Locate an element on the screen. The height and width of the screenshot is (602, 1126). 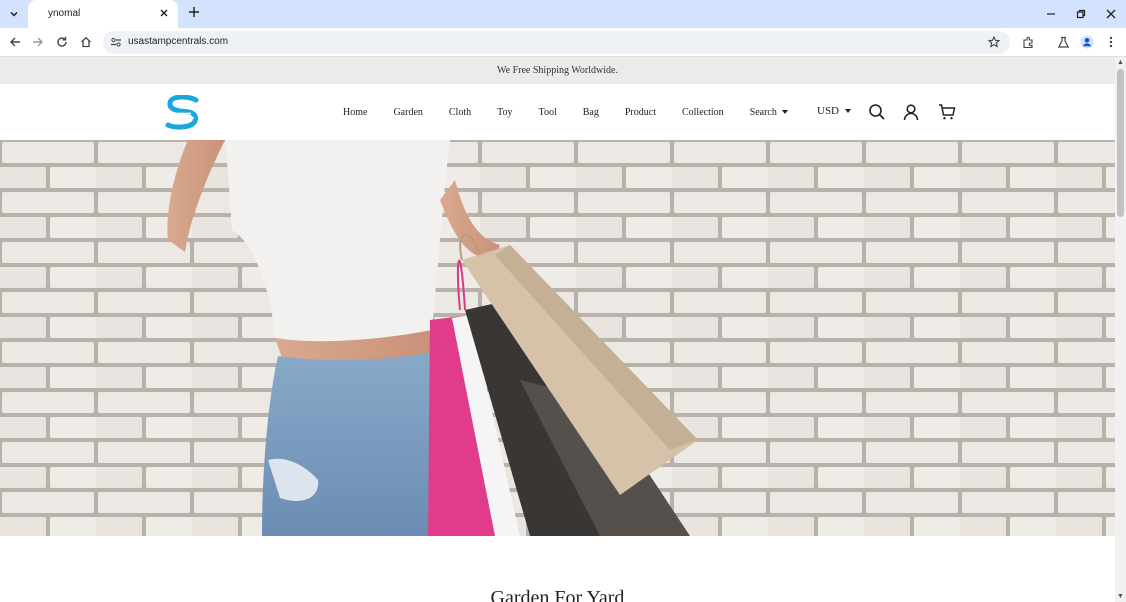
nav-toy: Toy is located at coordinates (504, 112).